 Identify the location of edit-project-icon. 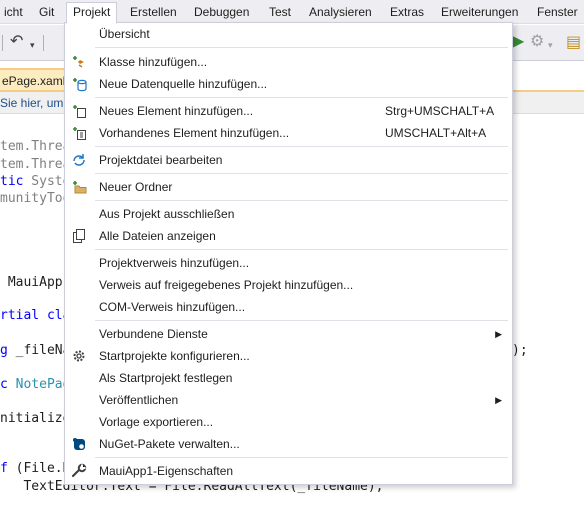
(79, 160).